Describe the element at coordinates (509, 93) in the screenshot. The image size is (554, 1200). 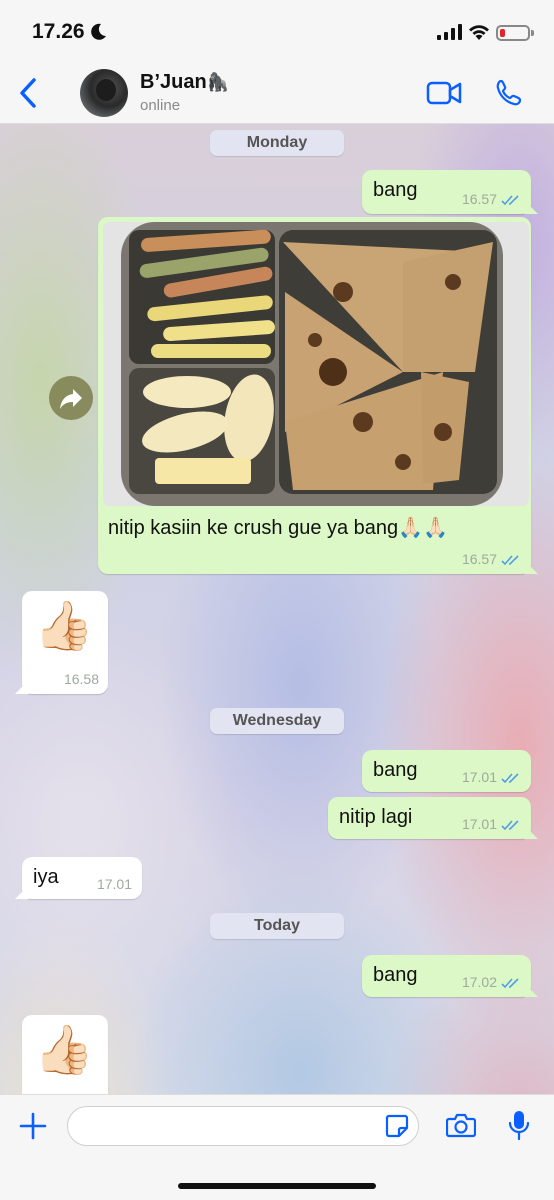
I see `phone-icon` at that location.